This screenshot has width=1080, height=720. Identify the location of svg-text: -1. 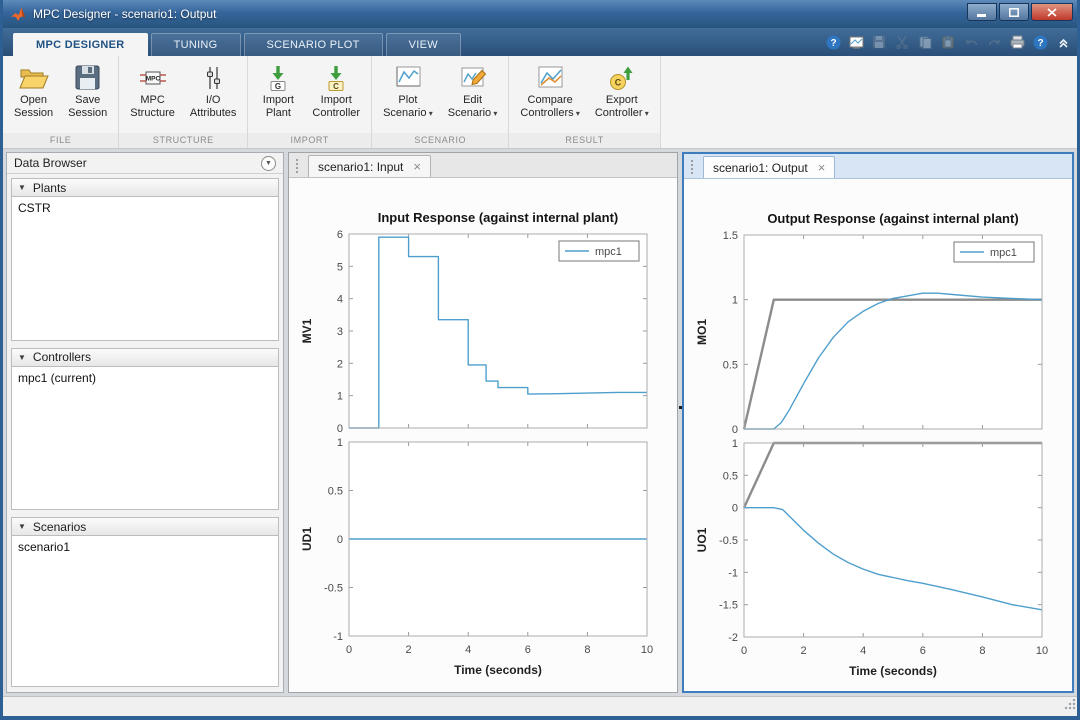
(733, 573).